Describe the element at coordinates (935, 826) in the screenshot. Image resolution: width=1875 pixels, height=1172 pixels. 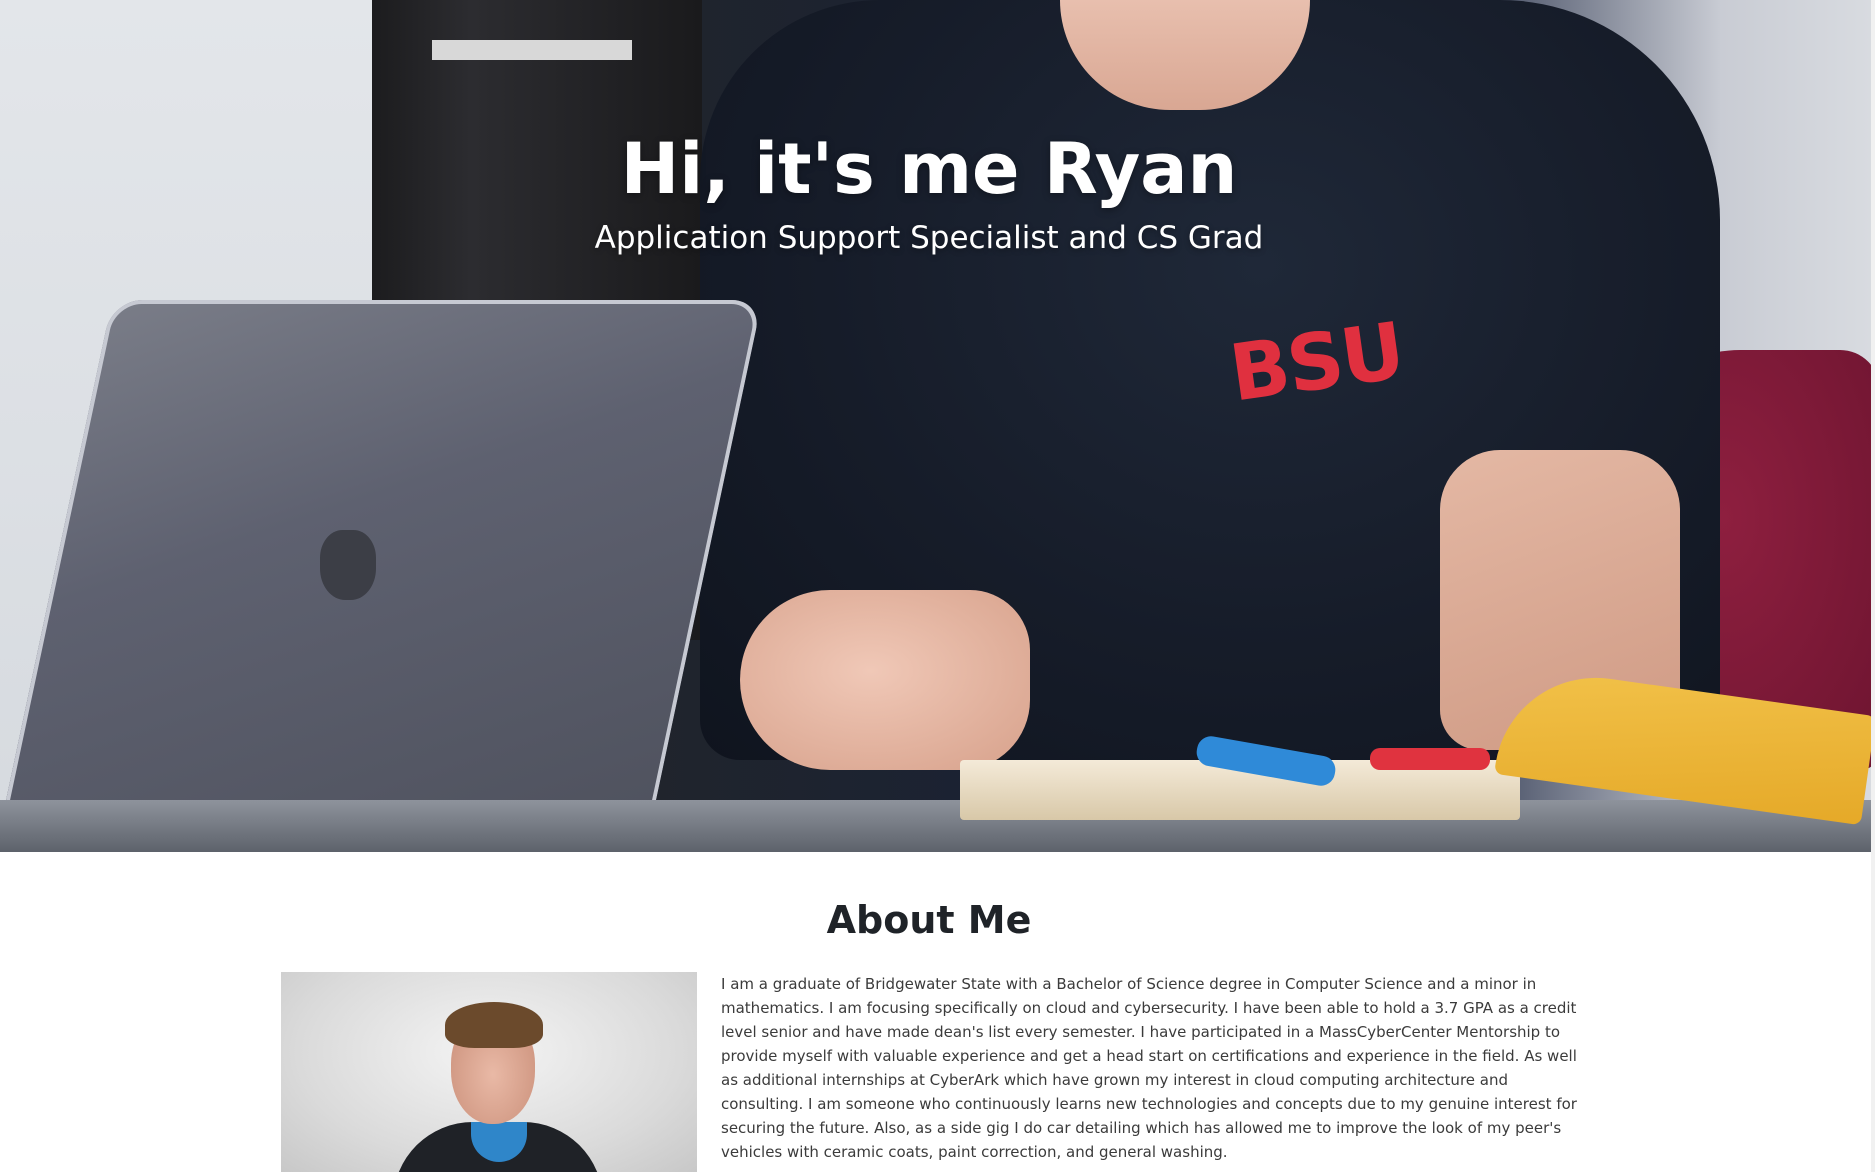
I see `hero-desk` at that location.